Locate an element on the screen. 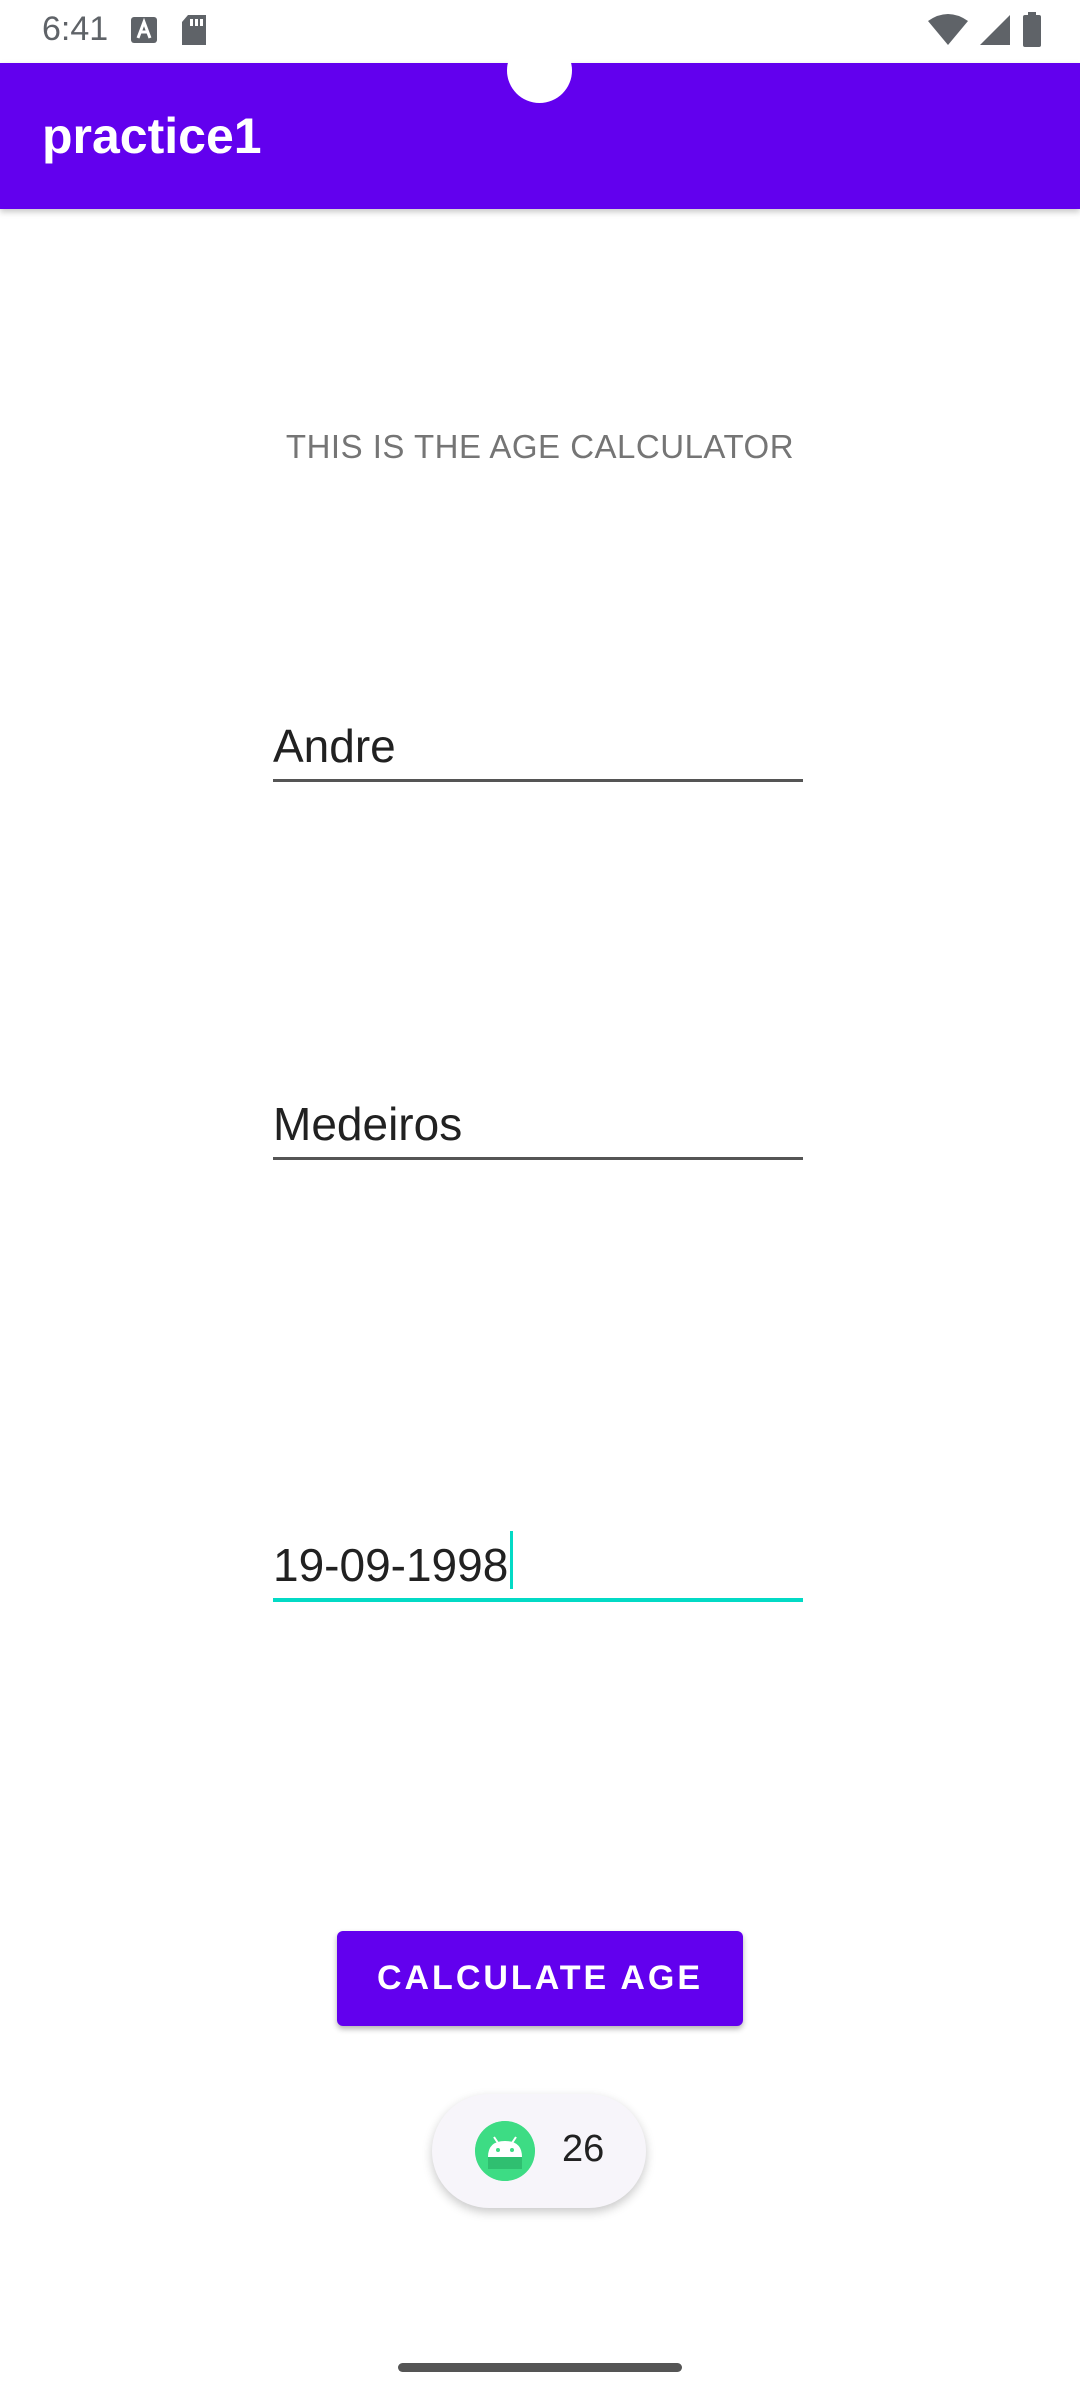 The width and height of the screenshot is (1080, 2400). status-time: 6:41 is located at coordinates (75, 29).